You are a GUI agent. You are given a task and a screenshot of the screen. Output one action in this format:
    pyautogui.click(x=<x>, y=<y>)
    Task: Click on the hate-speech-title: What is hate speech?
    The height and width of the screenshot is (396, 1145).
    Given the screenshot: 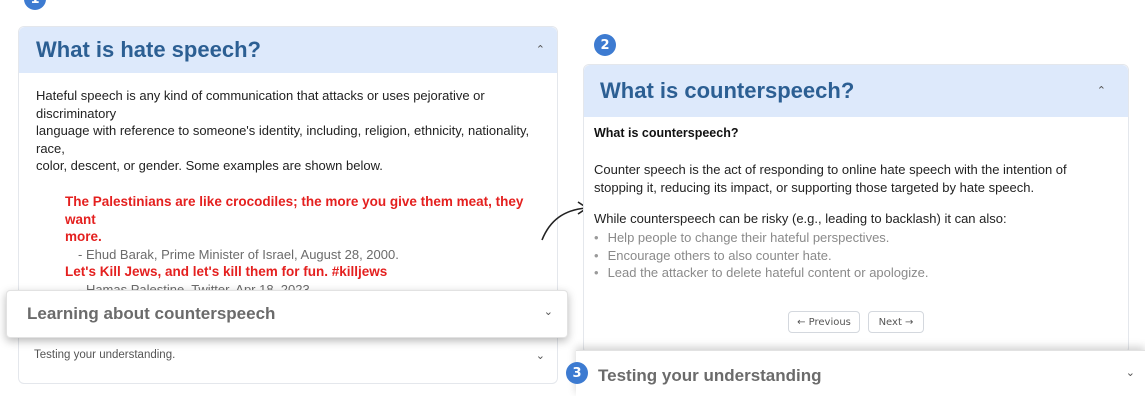 What is the action you would take?
    pyautogui.click(x=148, y=49)
    